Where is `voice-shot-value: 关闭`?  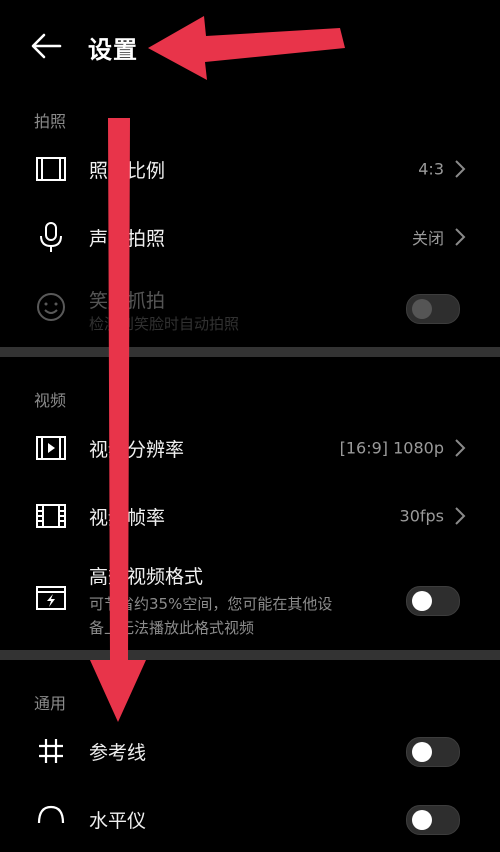 voice-shot-value: 关闭 is located at coordinates (427, 238).